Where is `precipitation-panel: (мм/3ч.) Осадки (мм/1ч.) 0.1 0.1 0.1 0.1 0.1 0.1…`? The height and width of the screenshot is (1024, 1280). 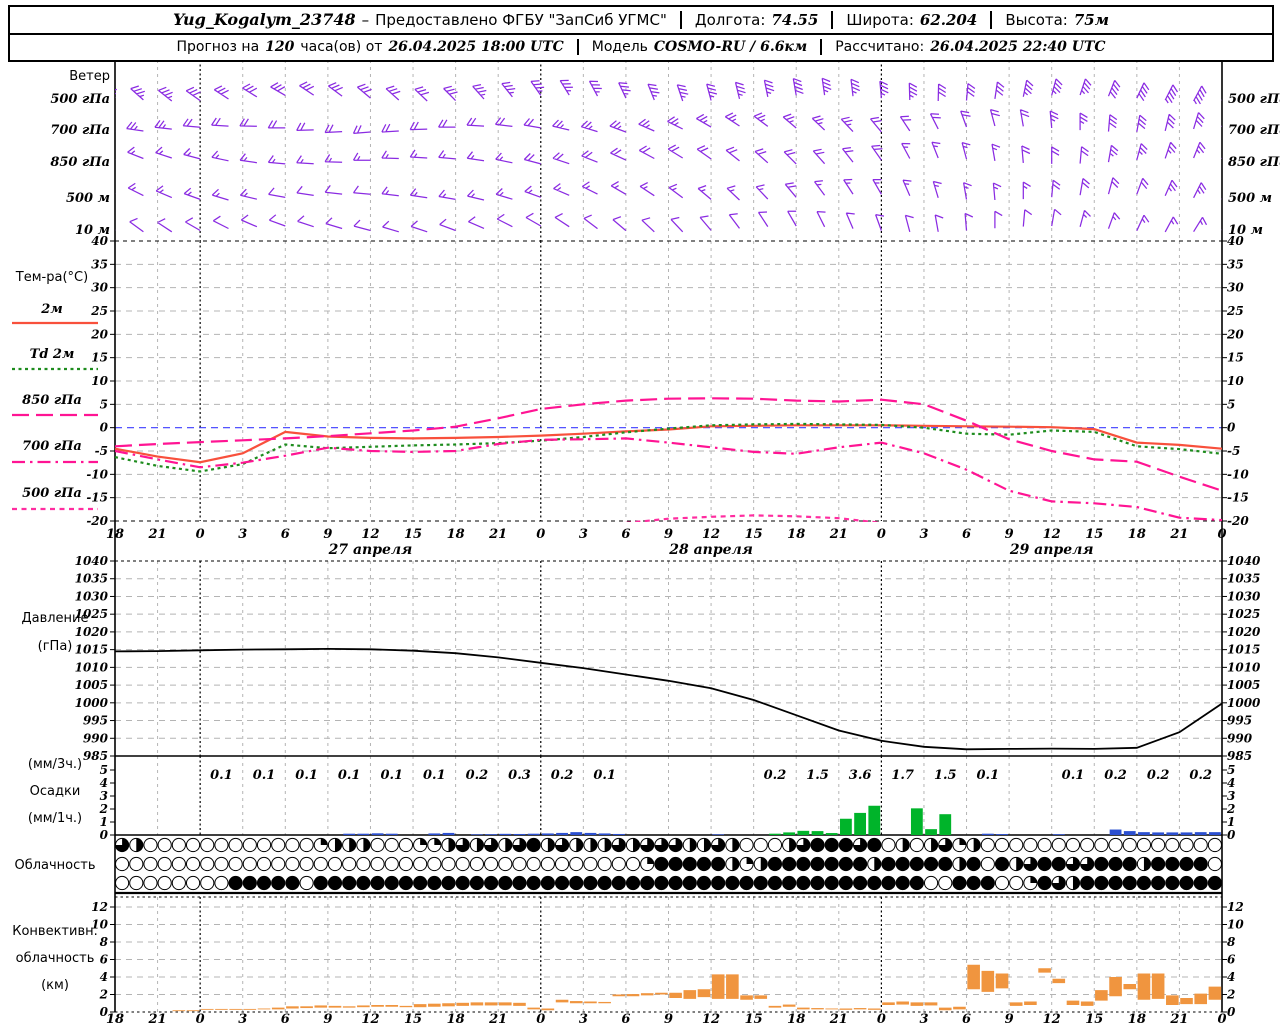 precipitation-panel: (мм/3ч.) Осадки (мм/1ч.) 0.1 0.1 0.1 0.1 0.1 0.1… is located at coordinates (624, 796).